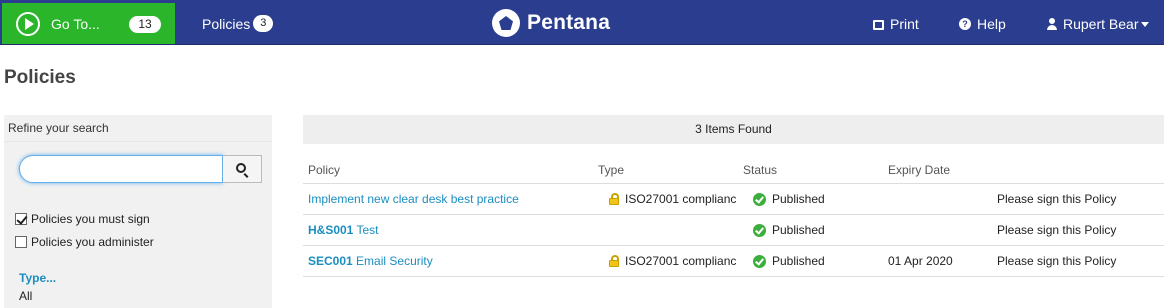 Image resolution: width=1164 pixels, height=308 pixels. I want to click on play-circle-icon, so click(28, 23).